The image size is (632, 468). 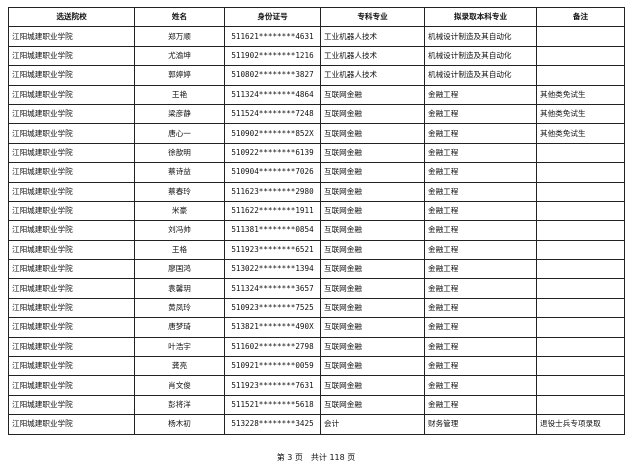 I want to click on cell-name: 蔡诗益, so click(x=179, y=172).